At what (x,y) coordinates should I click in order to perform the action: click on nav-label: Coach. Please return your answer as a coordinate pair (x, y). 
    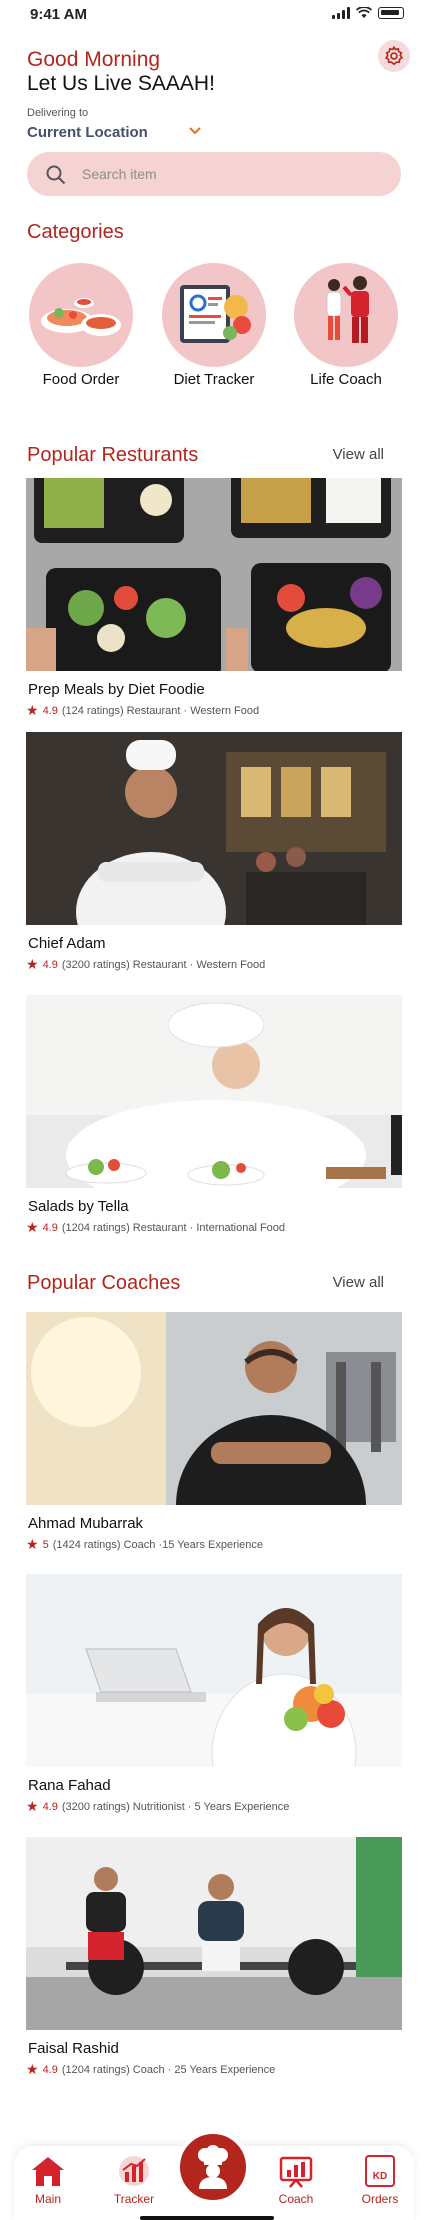
    Looking at the image, I should click on (296, 2199).